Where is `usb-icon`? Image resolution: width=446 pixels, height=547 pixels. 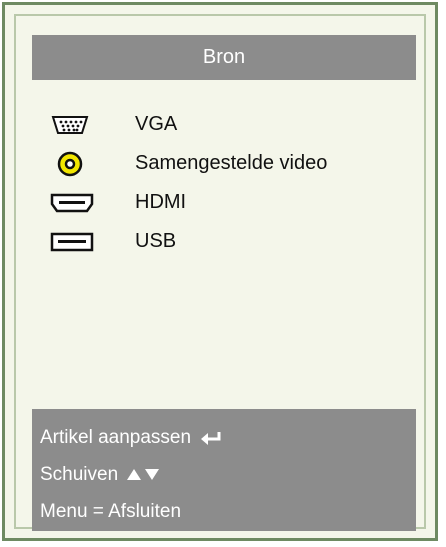 usb-icon is located at coordinates (80, 242).